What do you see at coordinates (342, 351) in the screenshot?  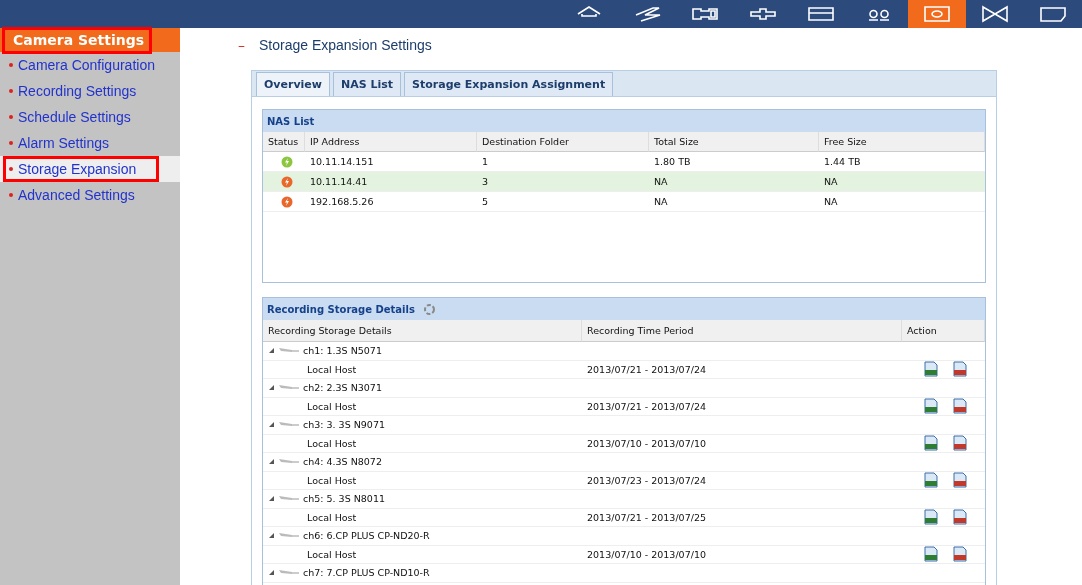 I see `channel-label: ch1: 1.3S N5071` at bounding box center [342, 351].